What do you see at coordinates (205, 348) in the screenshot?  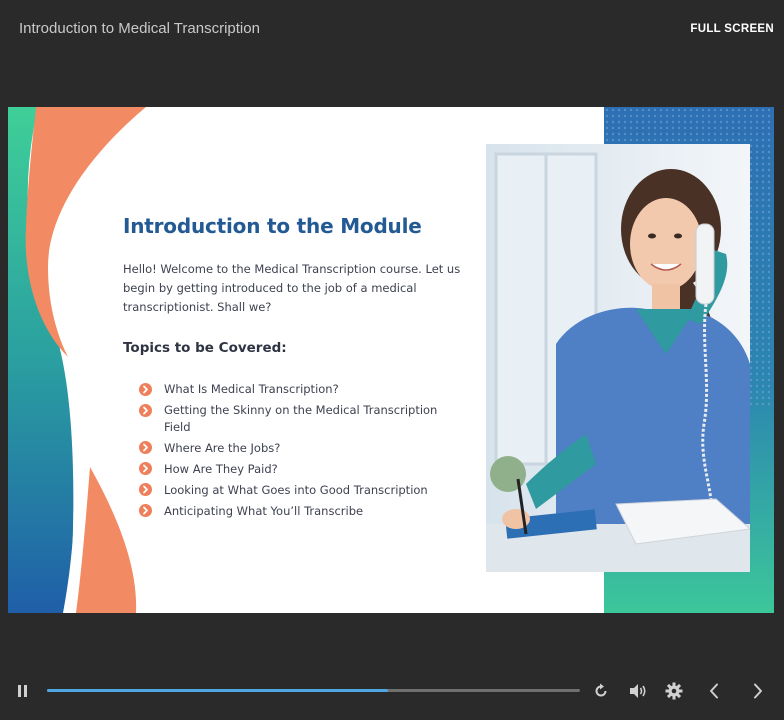 I see `topics-heading: Topics to be Covered:` at bounding box center [205, 348].